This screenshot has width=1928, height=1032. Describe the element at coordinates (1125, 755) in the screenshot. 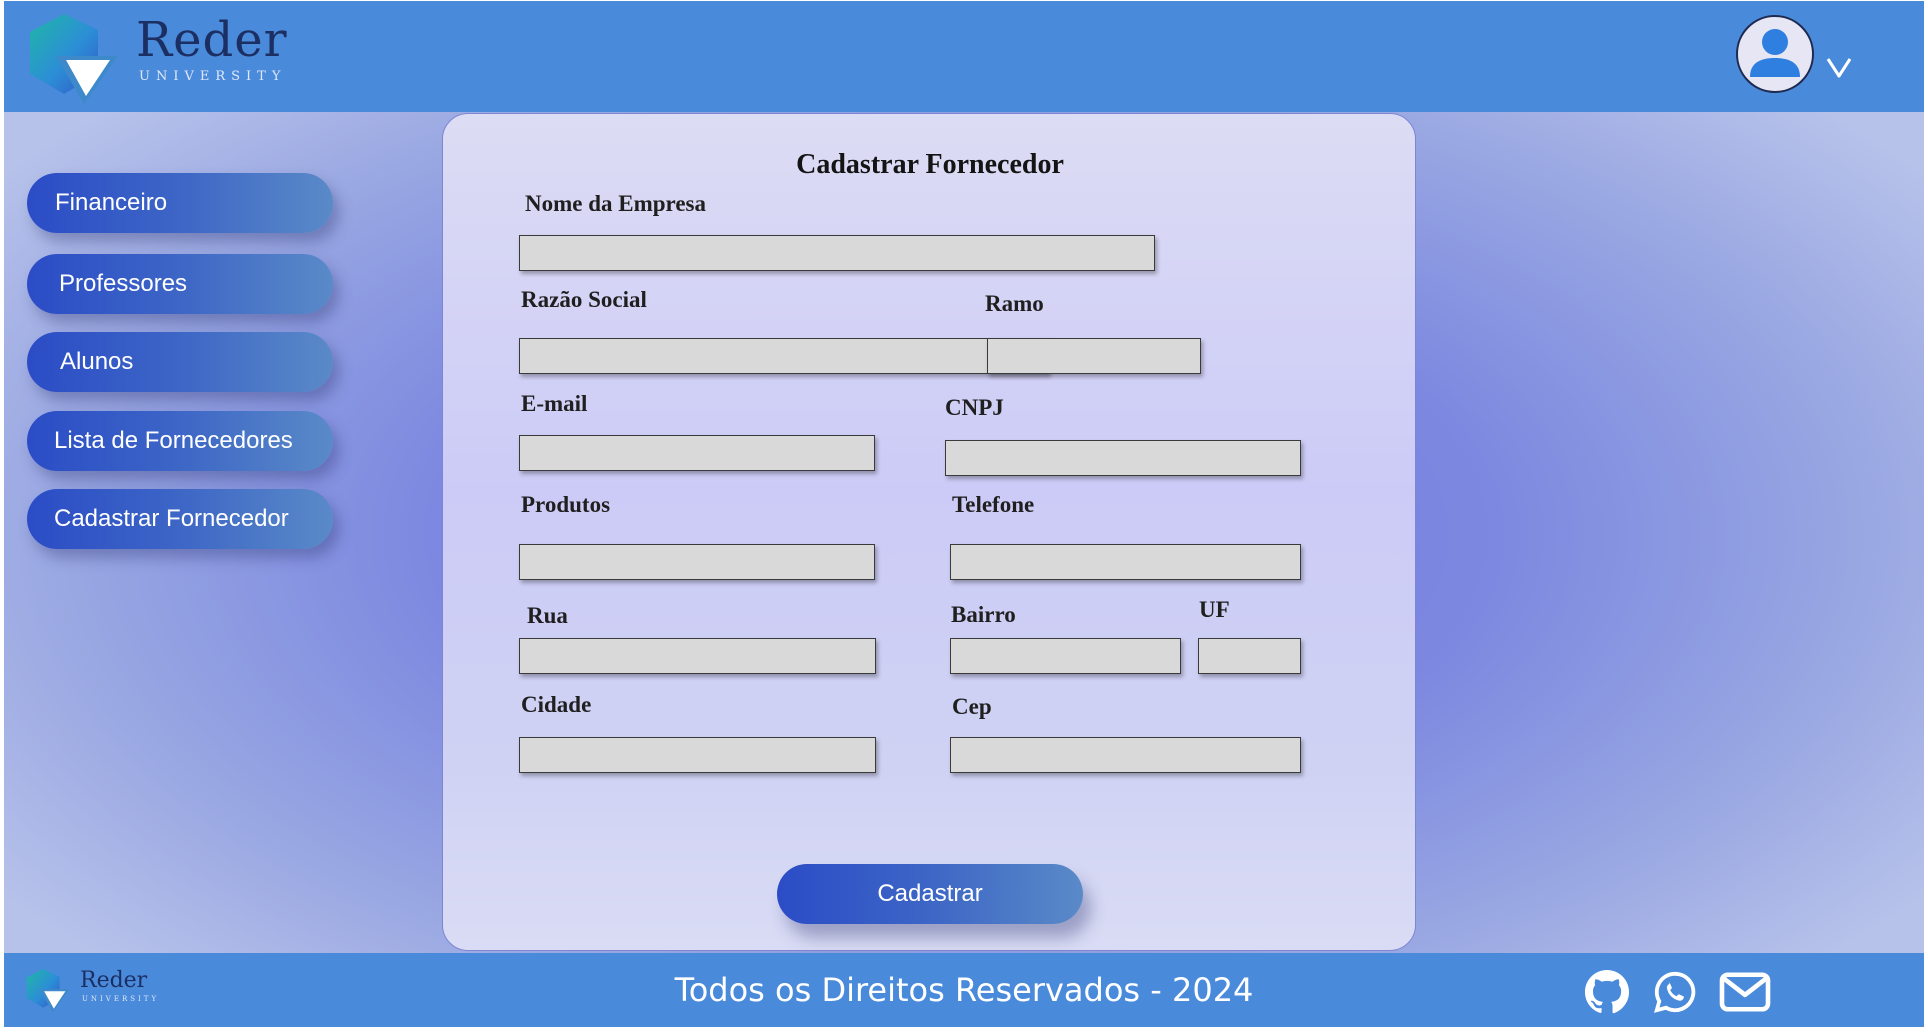

I see `cep-input` at that location.